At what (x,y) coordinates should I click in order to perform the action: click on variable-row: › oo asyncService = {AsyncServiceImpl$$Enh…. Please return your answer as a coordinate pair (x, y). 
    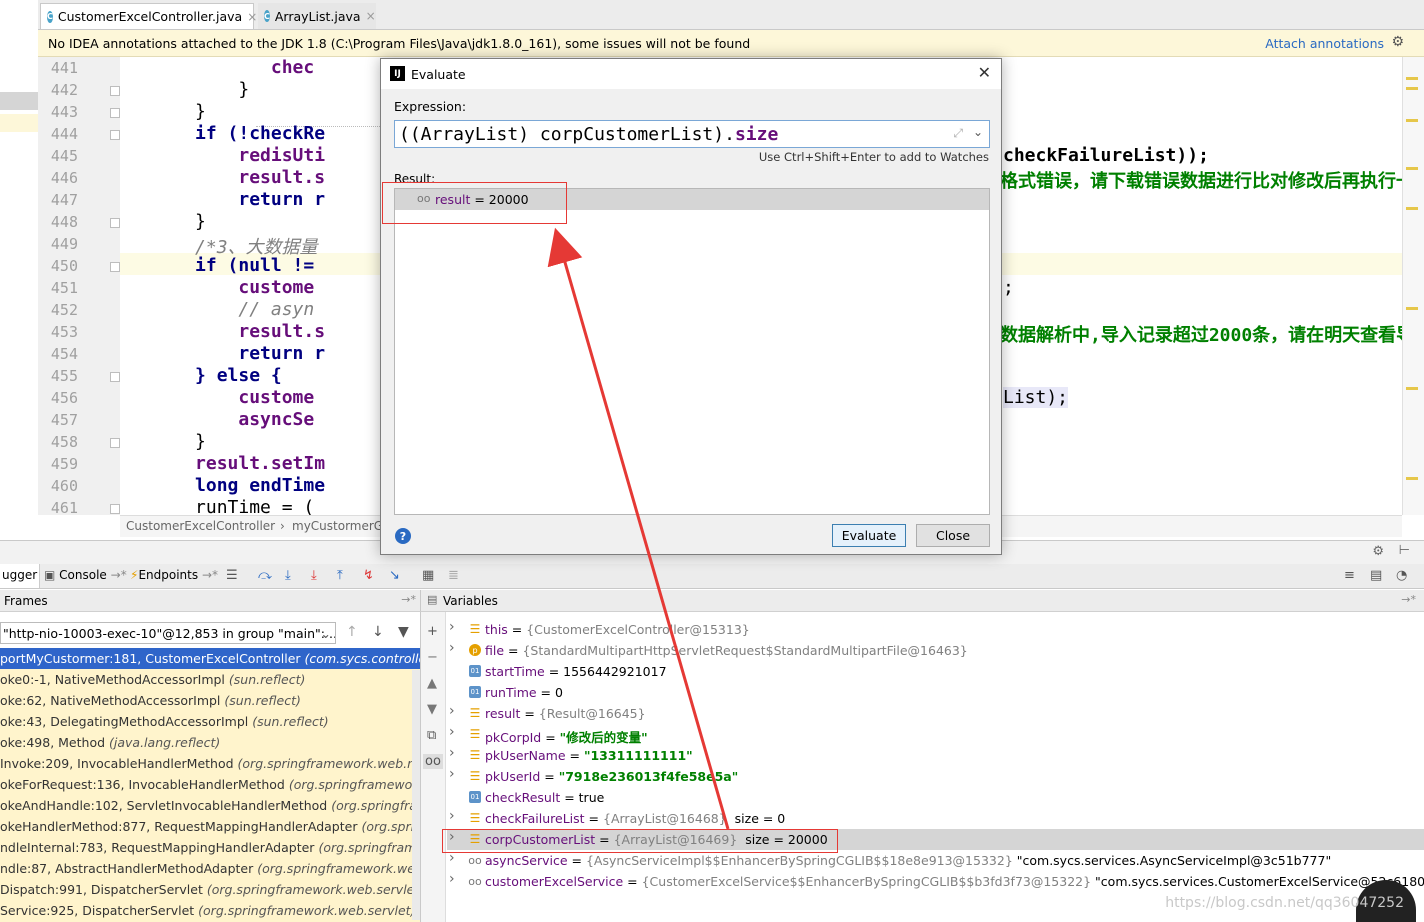
    Looking at the image, I should click on (935, 860).